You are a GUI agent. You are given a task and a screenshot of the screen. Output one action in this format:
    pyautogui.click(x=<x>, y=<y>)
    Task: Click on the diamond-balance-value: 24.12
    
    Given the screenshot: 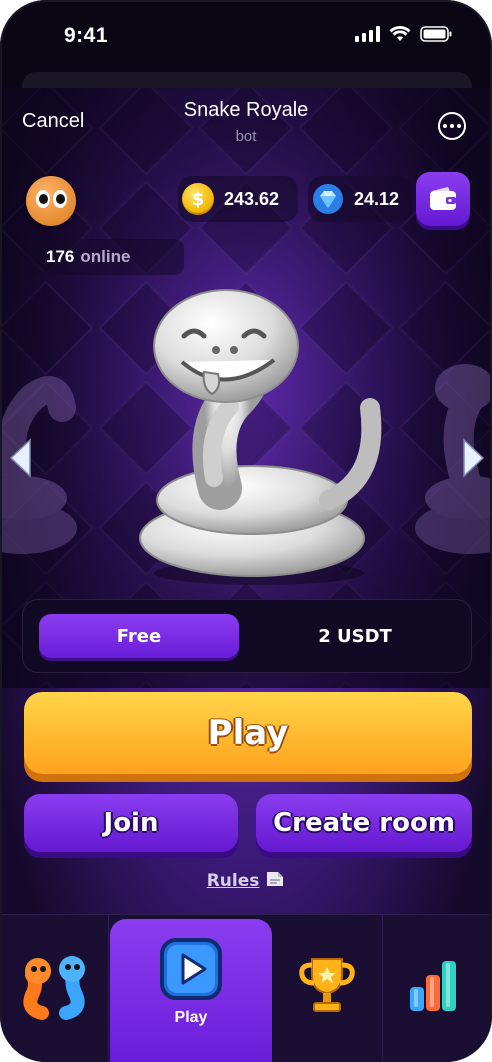 What is the action you would take?
    pyautogui.click(x=377, y=198)
    